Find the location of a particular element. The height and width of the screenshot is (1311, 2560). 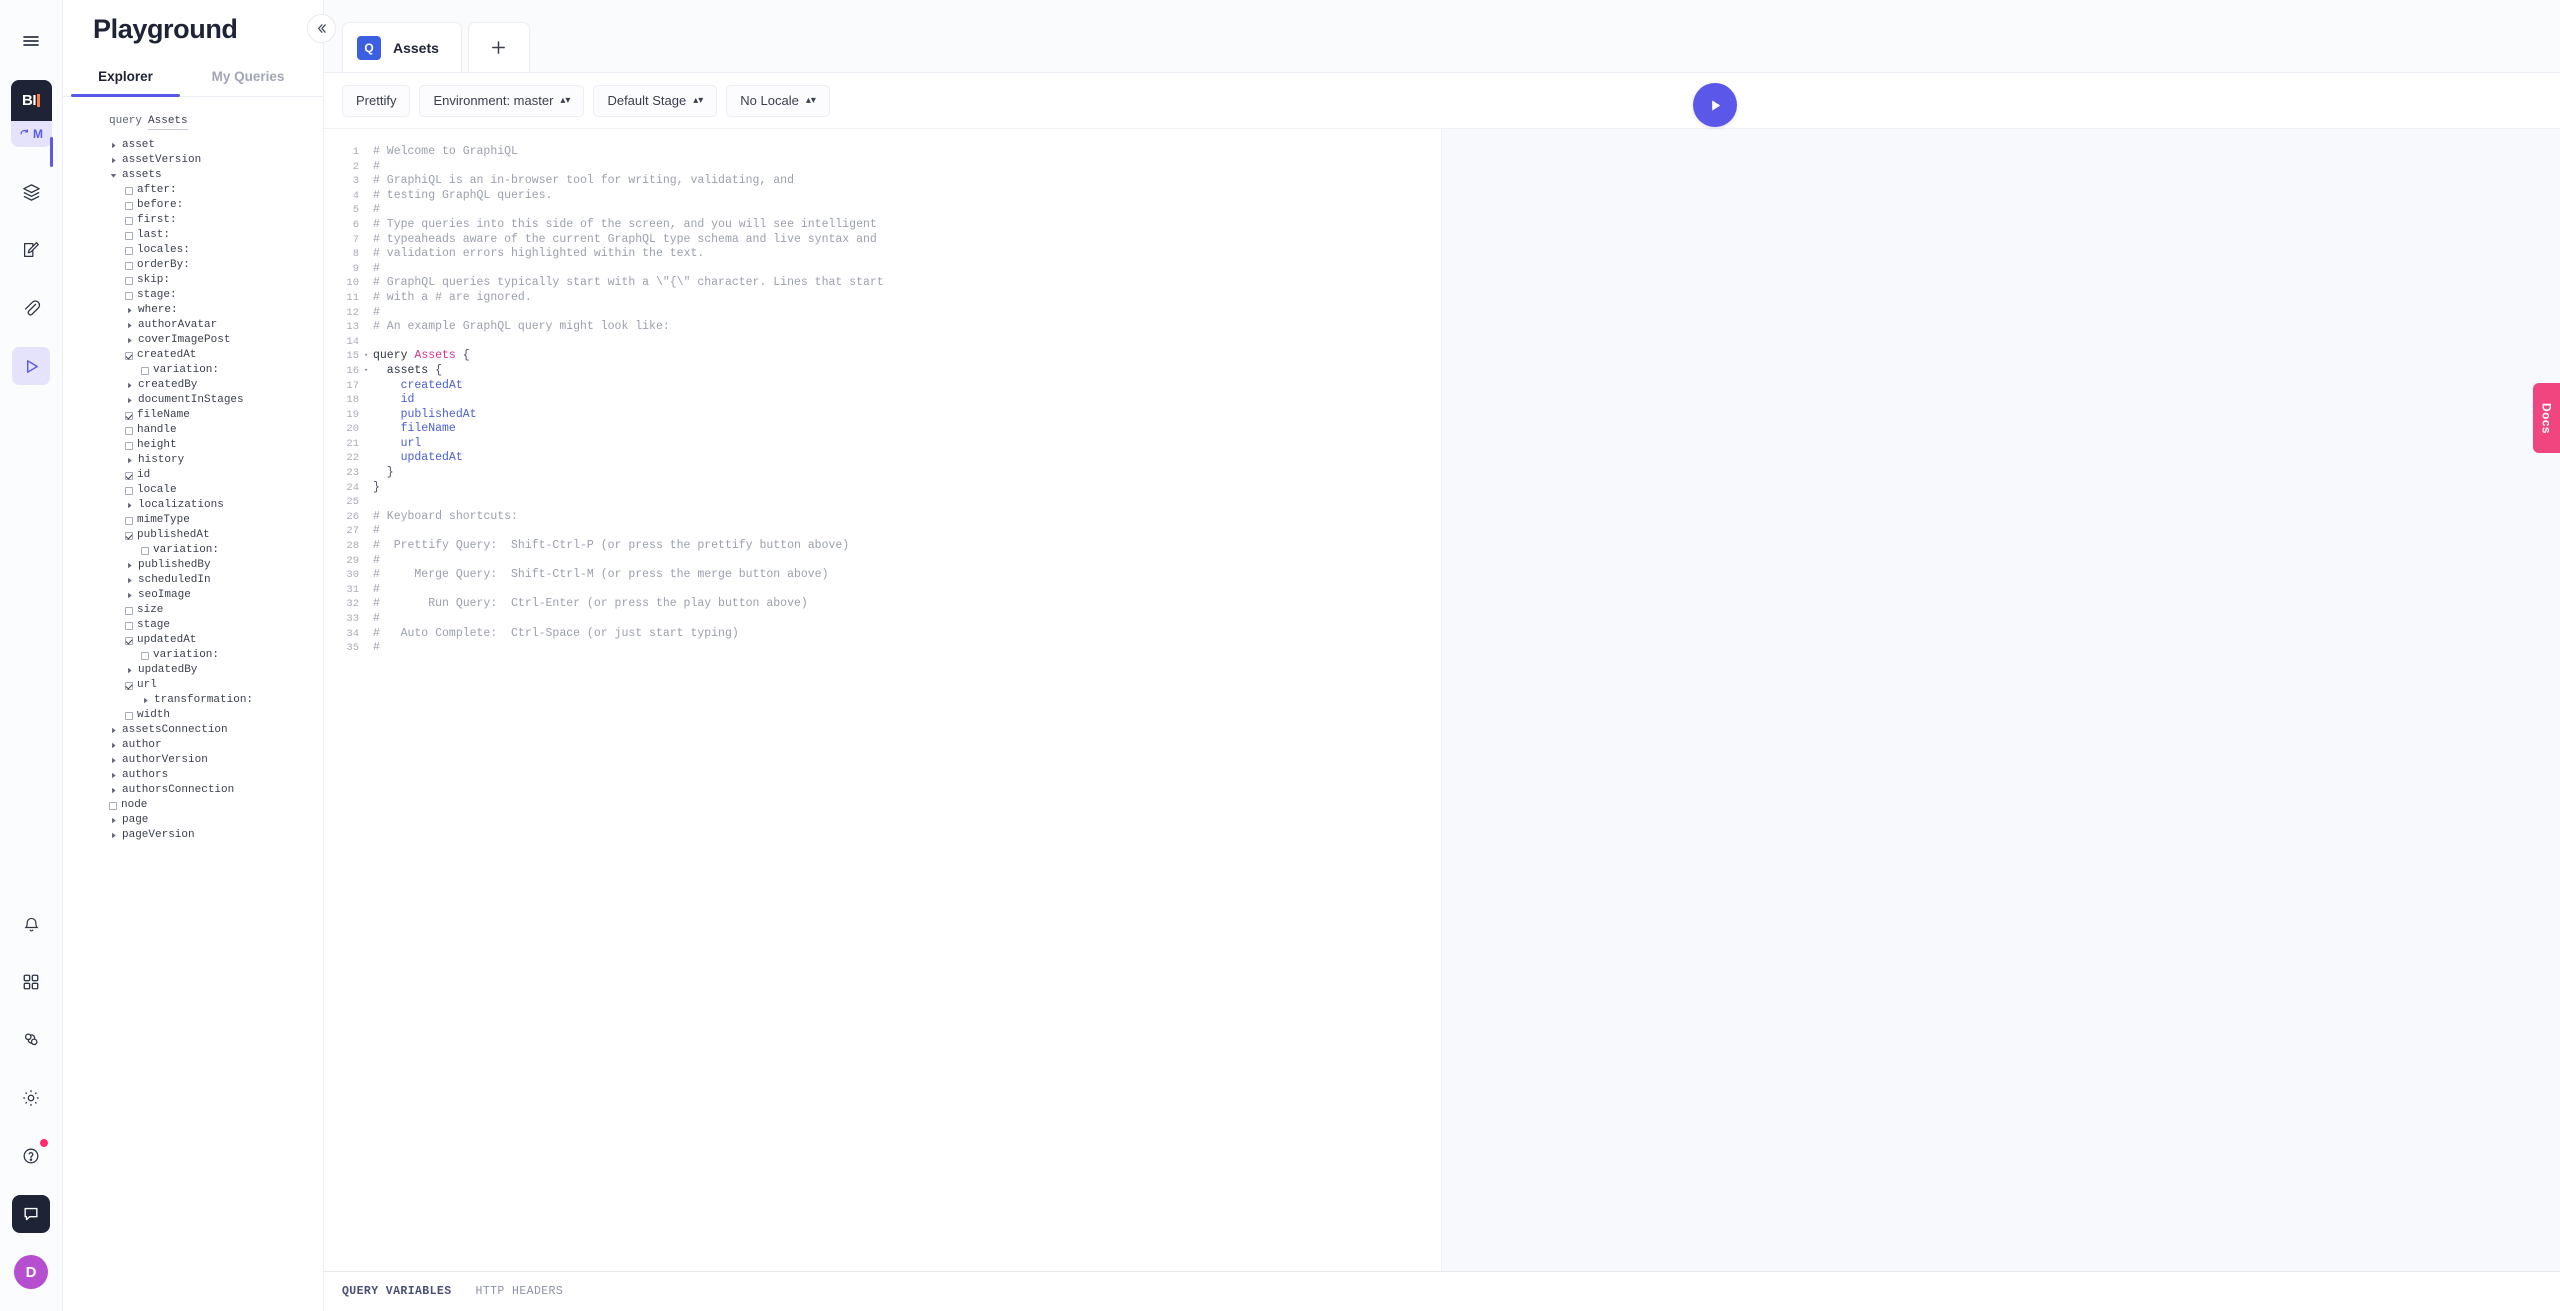

tree-node: author is located at coordinates (193, 745).